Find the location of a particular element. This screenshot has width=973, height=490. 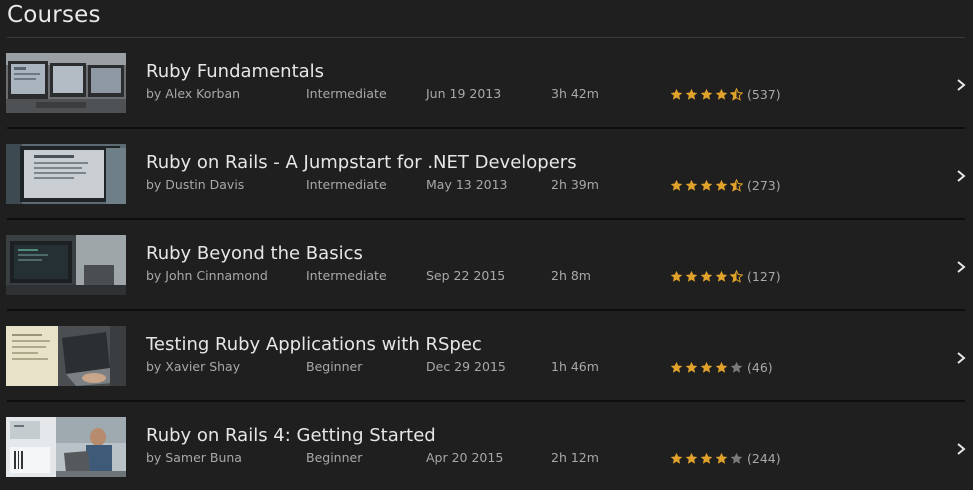

course-date: Jun 19 2013 is located at coordinates (464, 93).